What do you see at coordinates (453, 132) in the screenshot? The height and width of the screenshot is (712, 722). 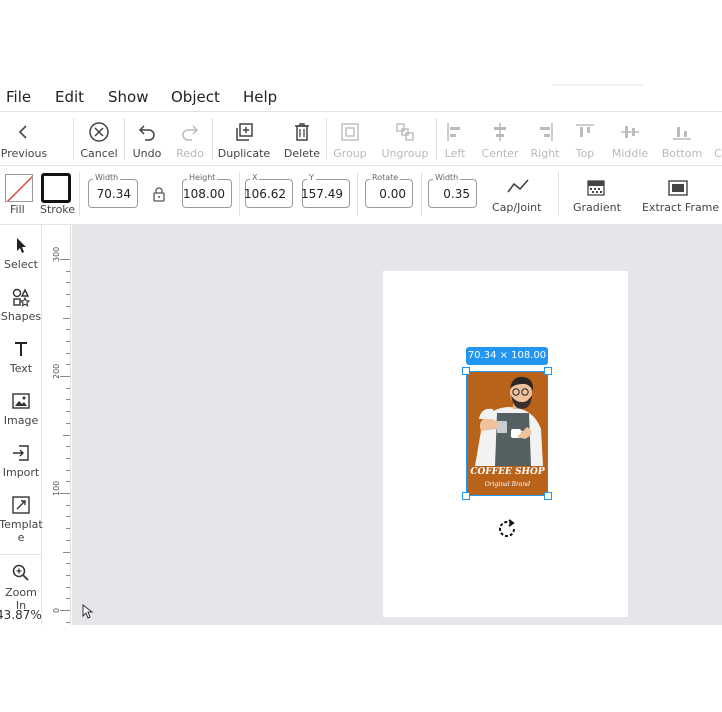 I see `align-left-icon` at bounding box center [453, 132].